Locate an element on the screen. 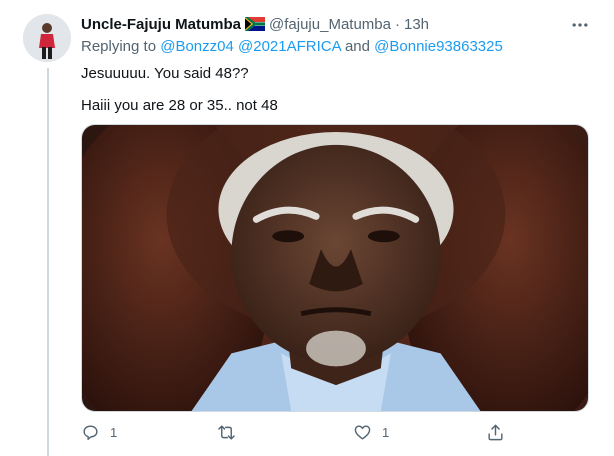 This screenshot has width=614, height=456. south-africa-flag-icon is located at coordinates (255, 24).